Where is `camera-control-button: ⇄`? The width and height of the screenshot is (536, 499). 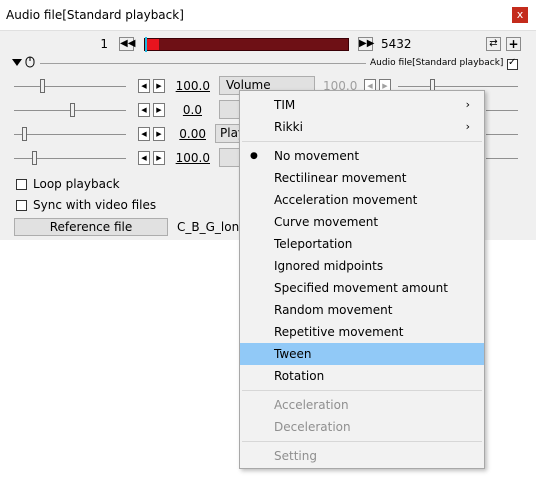 camera-control-button: ⇄ is located at coordinates (493, 44).